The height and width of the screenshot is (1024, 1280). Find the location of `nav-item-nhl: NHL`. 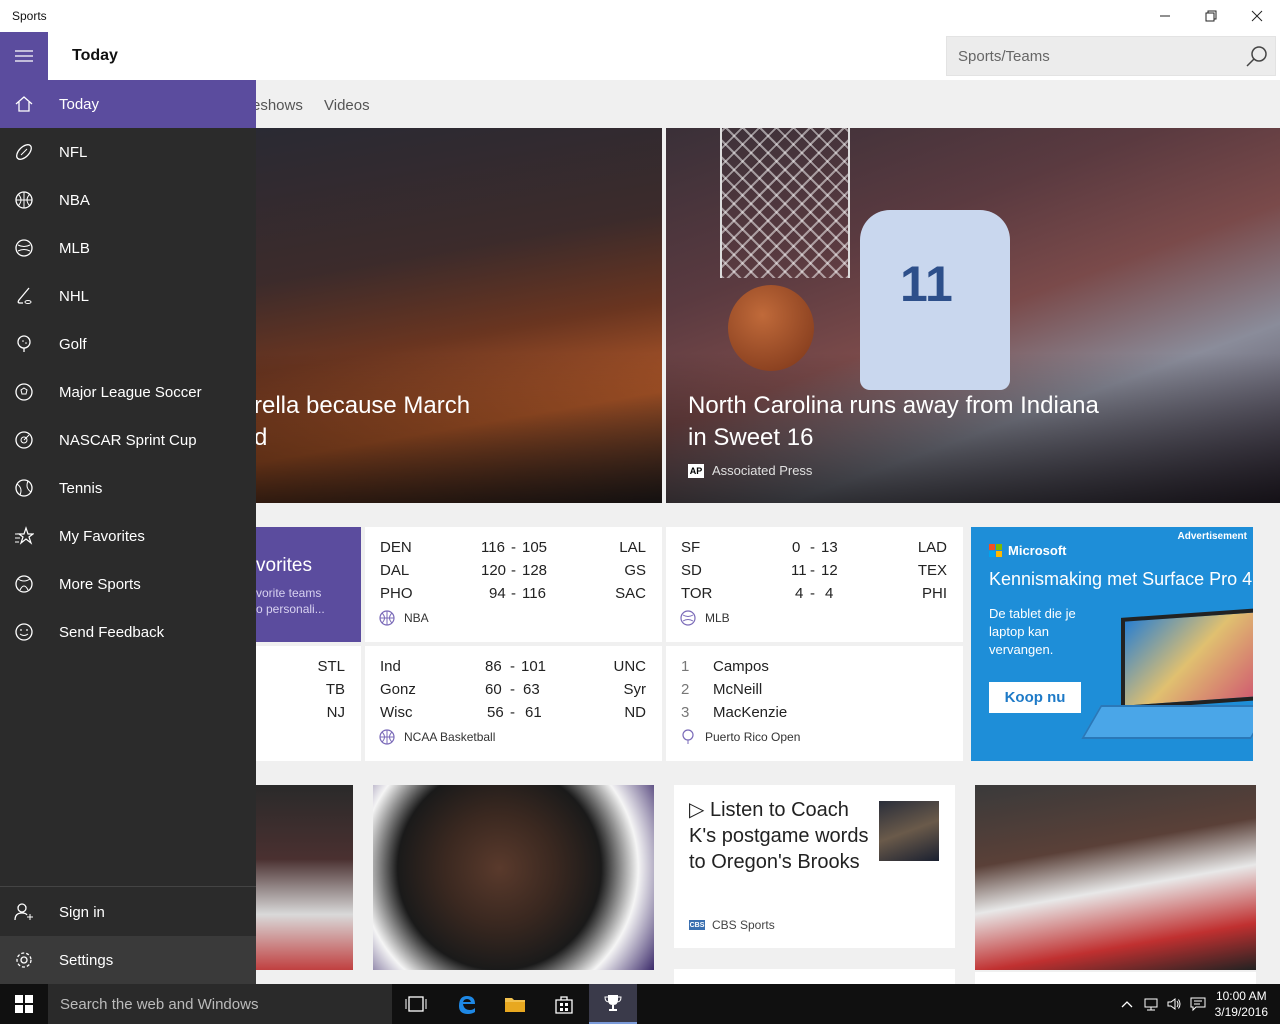

nav-item-nhl: NHL is located at coordinates (128, 296).